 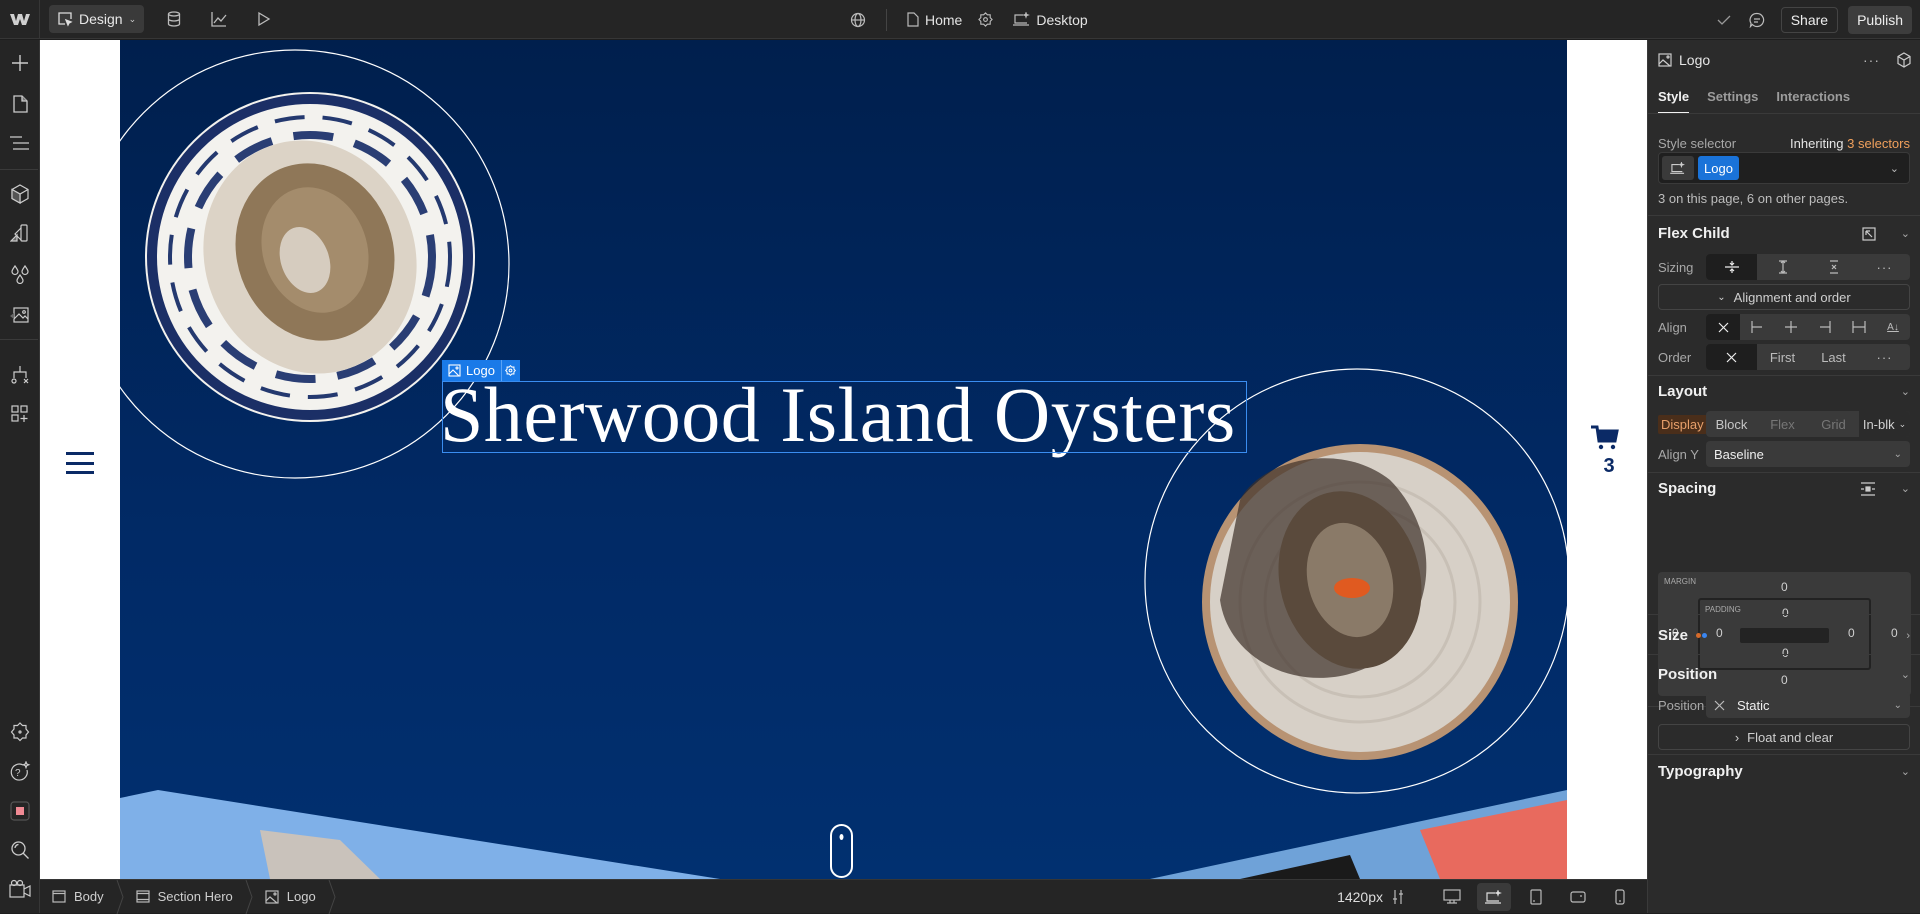 What do you see at coordinates (1731, 357) in the screenshot?
I see `order-none-icon` at bounding box center [1731, 357].